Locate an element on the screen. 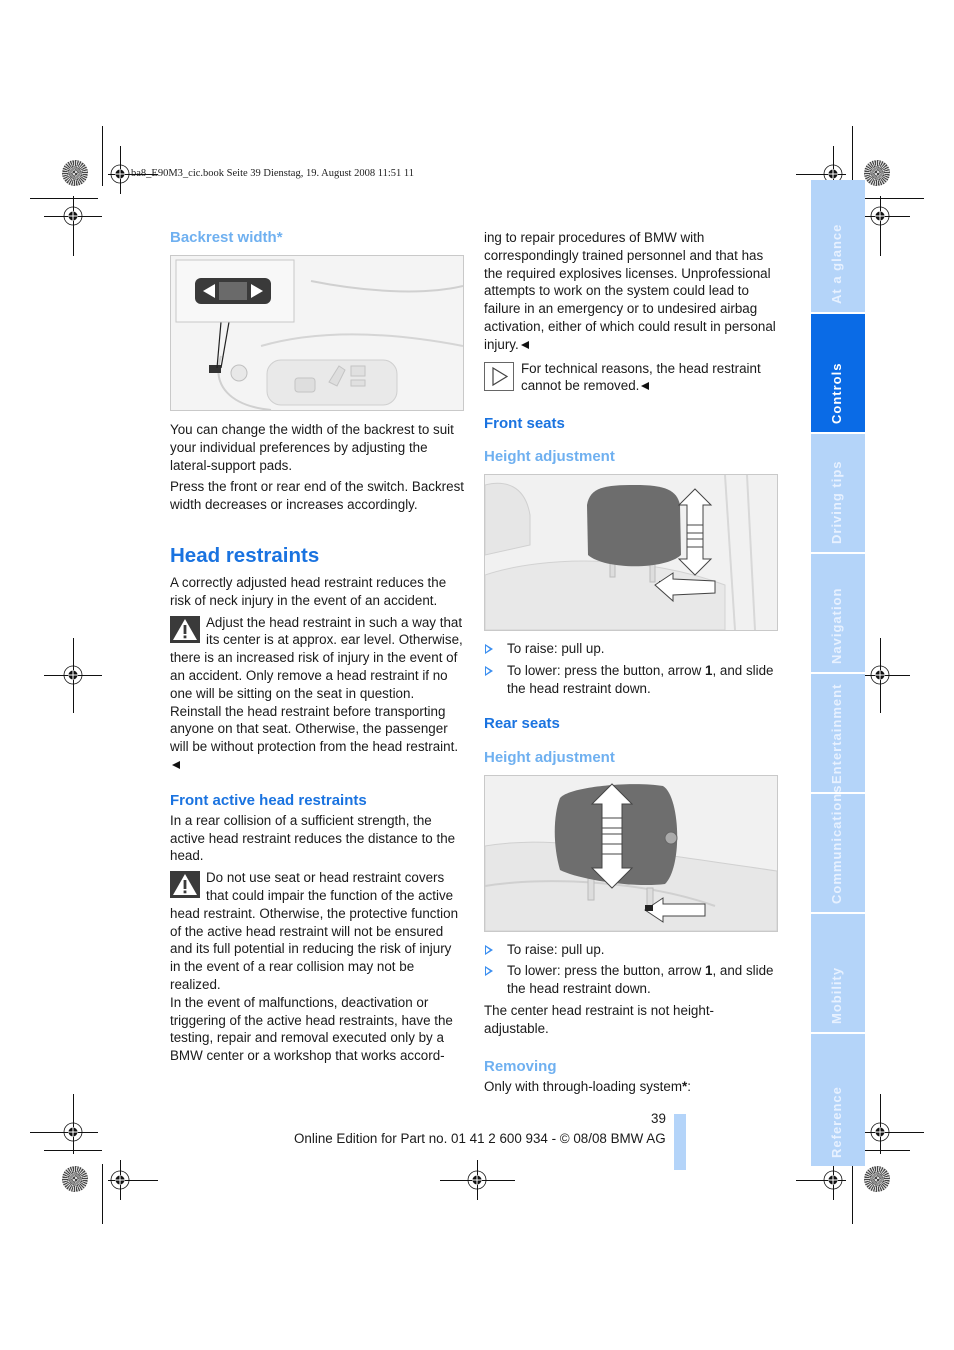 Image resolution: width=954 pixels, height=1350 pixels. tab-label: Mobility is located at coordinates (836, 995).